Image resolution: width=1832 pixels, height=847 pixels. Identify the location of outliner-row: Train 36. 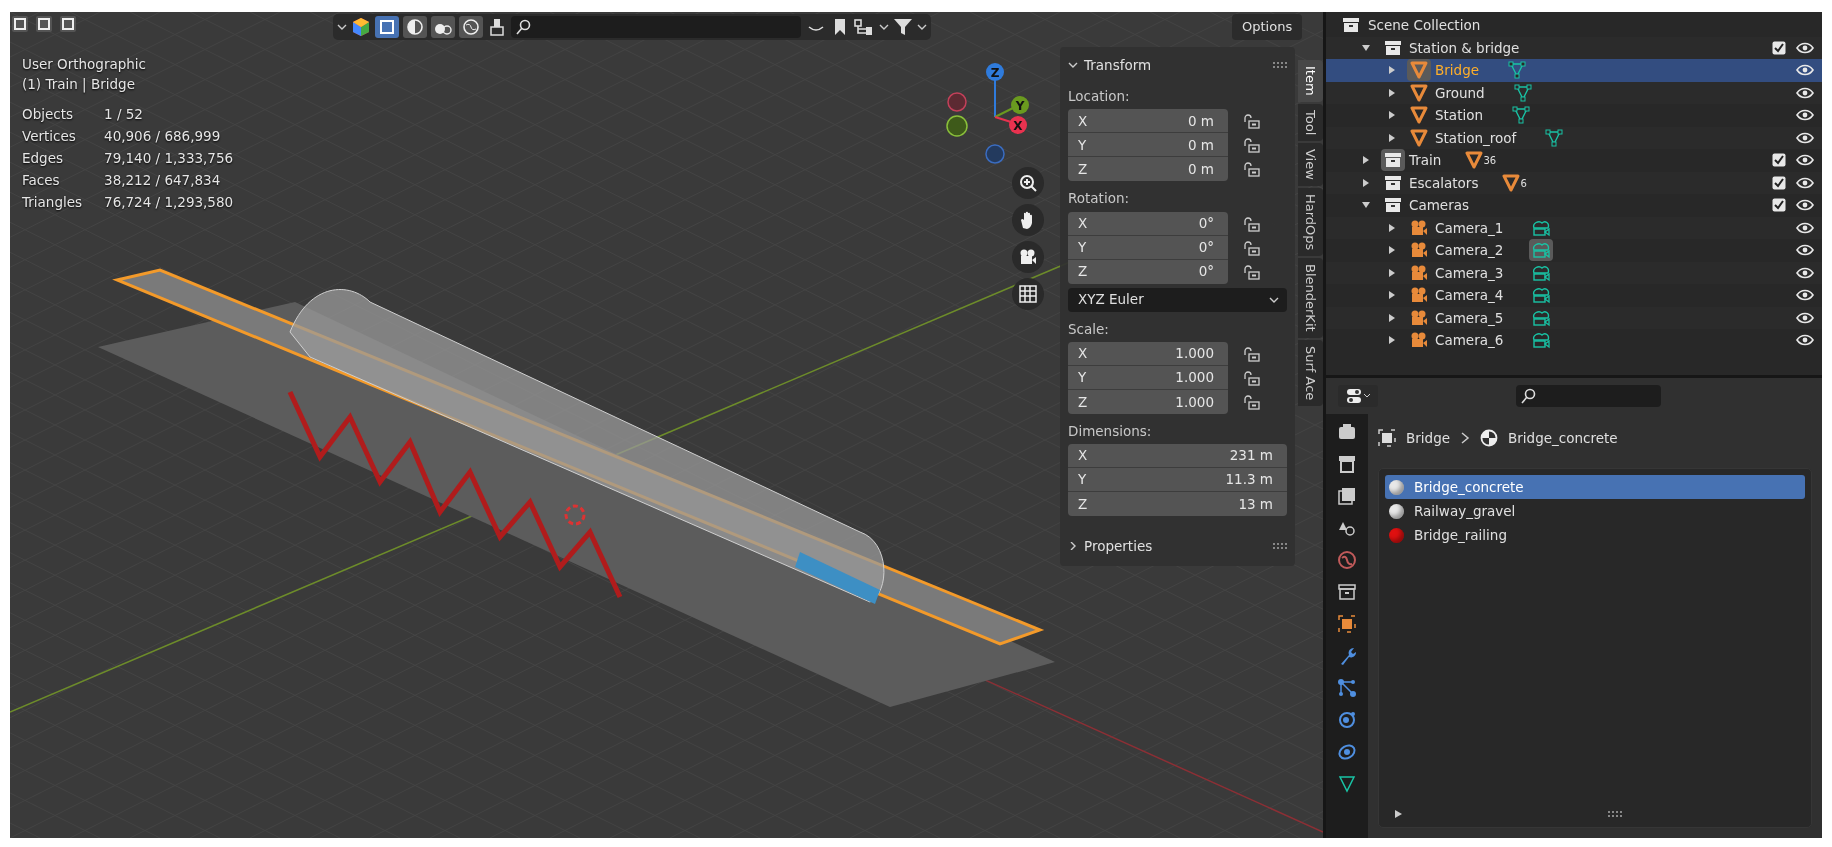
(1574, 160).